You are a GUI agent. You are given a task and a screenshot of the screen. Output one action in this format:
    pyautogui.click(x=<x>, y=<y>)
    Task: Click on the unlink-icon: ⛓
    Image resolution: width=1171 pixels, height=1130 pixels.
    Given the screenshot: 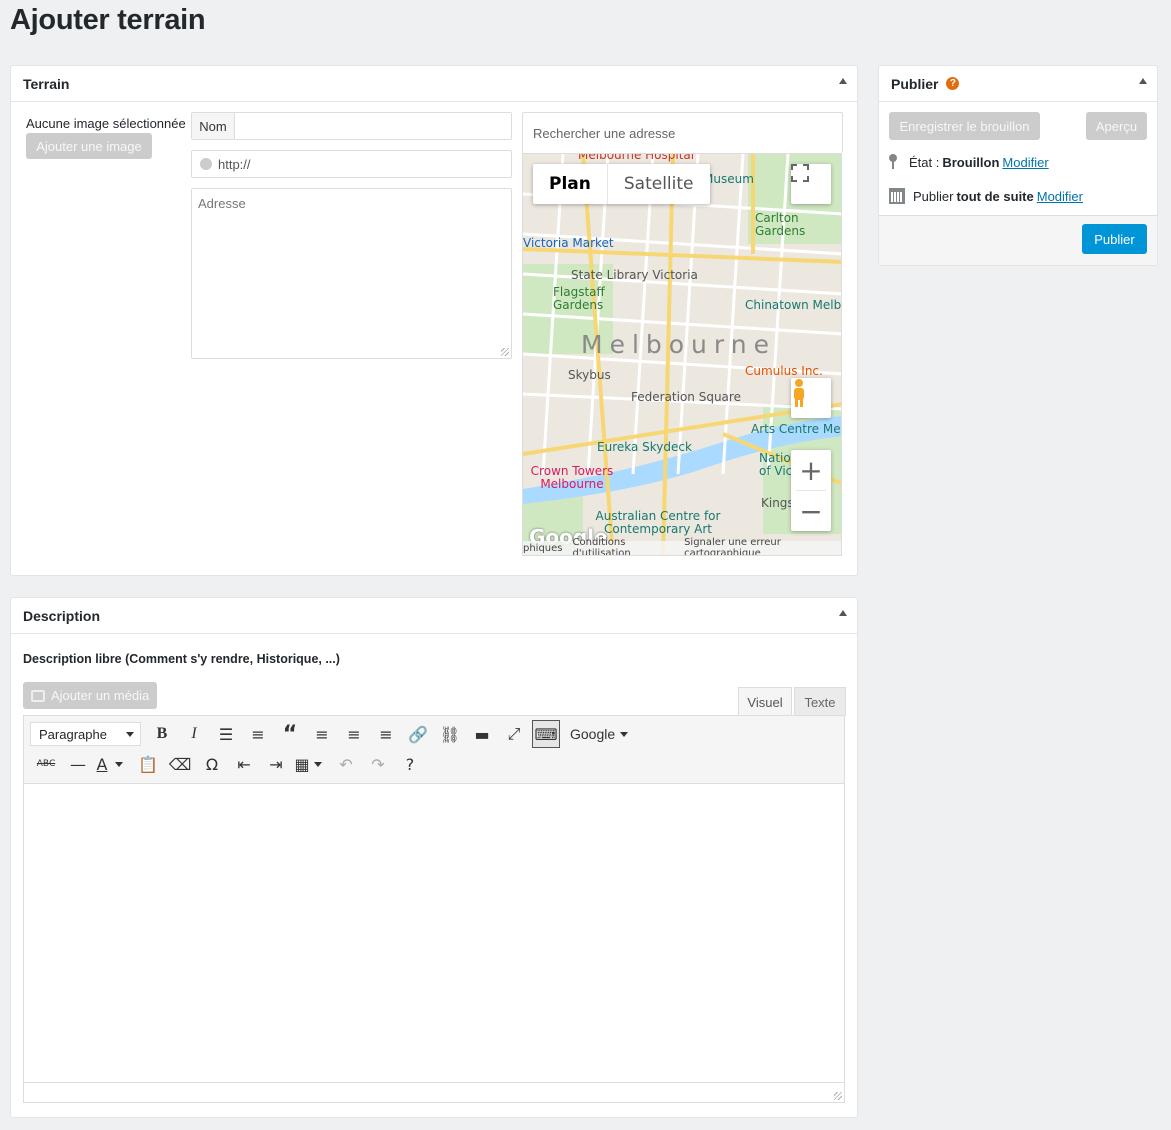 What is the action you would take?
    pyautogui.click(x=450, y=734)
    